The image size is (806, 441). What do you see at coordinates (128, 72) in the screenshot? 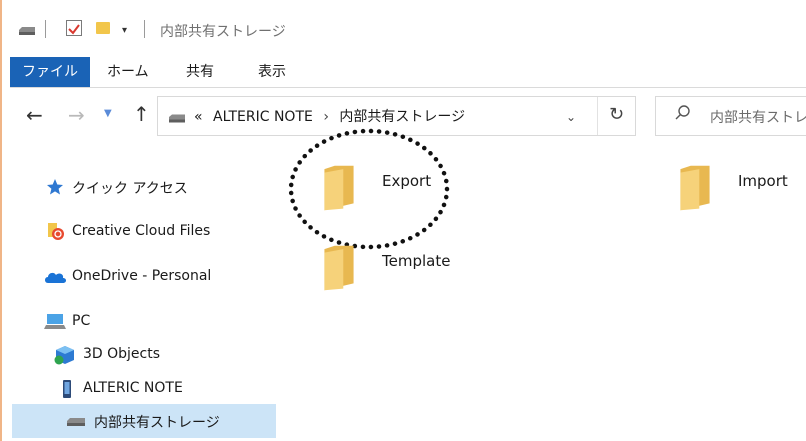
I see `tab-home: ホーム` at bounding box center [128, 72].